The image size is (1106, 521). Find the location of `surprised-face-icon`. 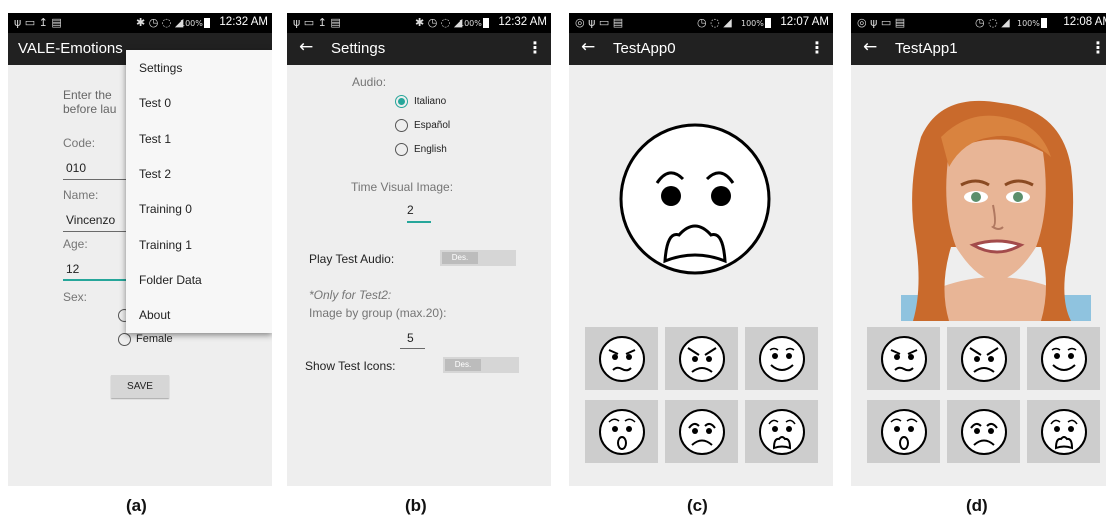

surprised-face-icon is located at coordinates (904, 432).